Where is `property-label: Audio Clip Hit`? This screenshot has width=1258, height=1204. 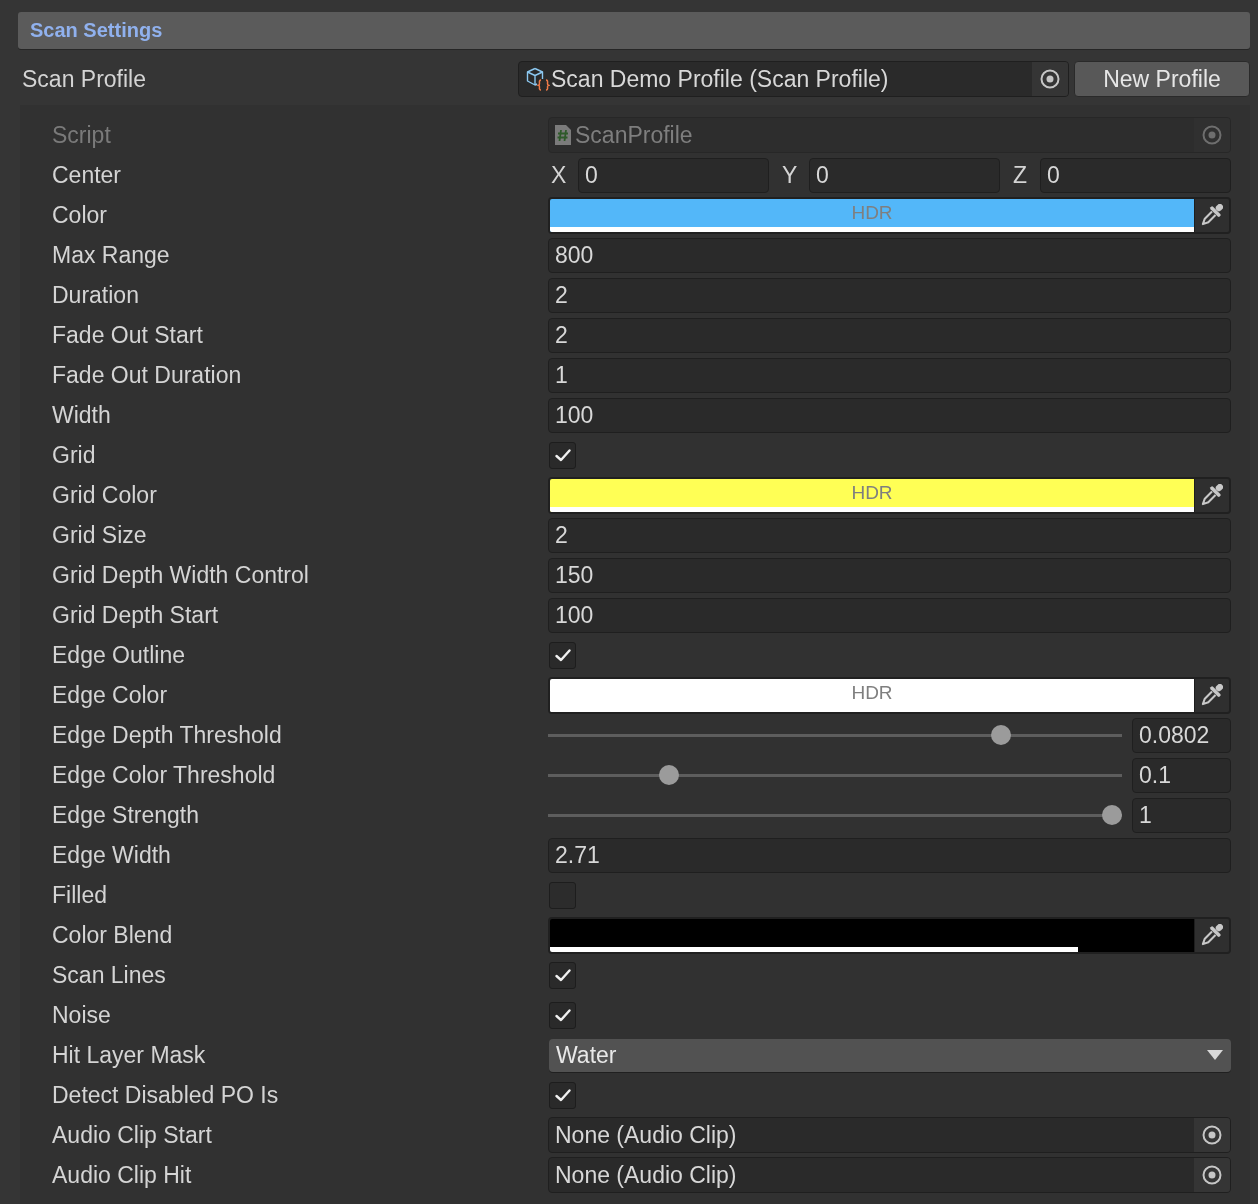
property-label: Audio Clip Hit is located at coordinates (122, 1175).